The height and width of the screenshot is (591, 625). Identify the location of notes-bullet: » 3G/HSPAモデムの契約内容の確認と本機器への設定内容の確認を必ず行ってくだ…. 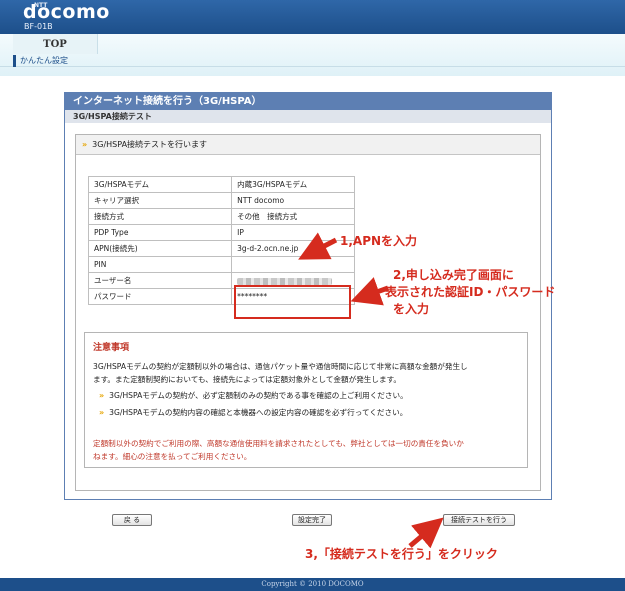
(253, 412).